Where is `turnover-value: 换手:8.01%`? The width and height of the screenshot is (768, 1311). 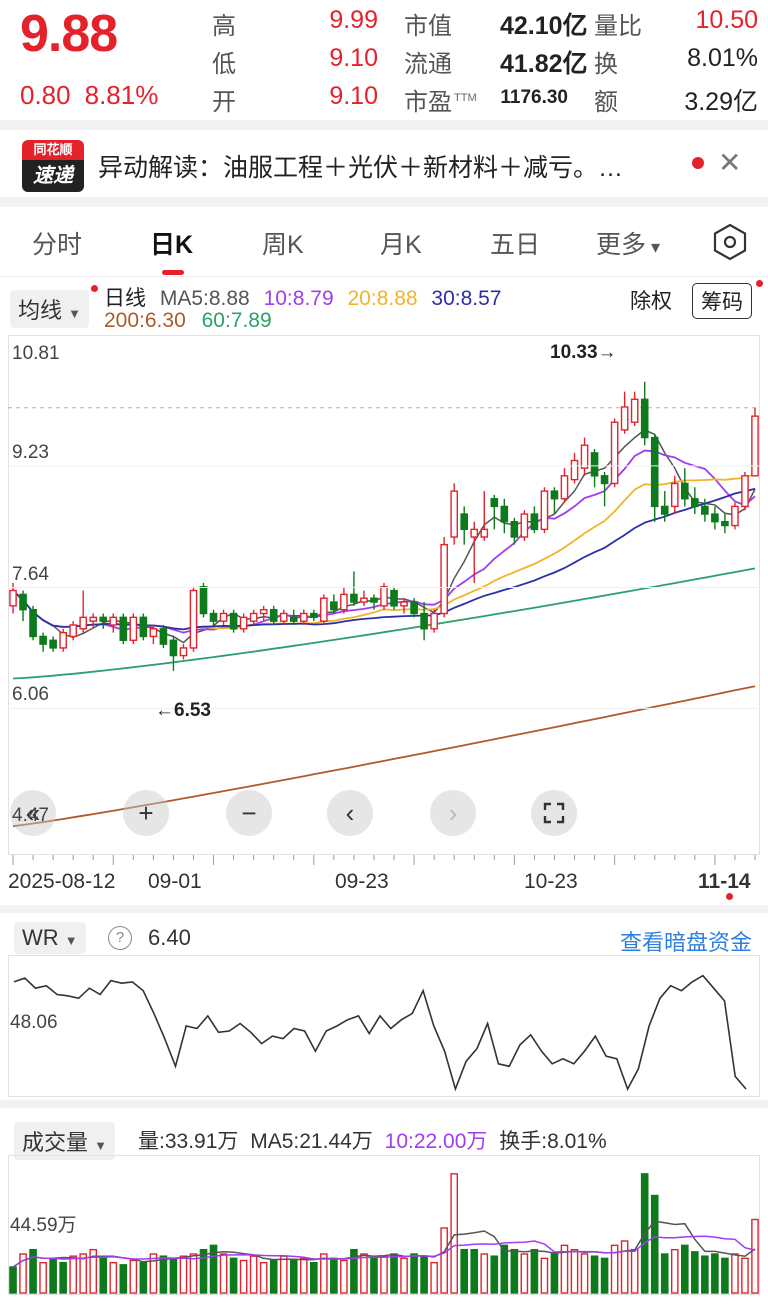
turnover-value: 换手:8.01% is located at coordinates (553, 1141).